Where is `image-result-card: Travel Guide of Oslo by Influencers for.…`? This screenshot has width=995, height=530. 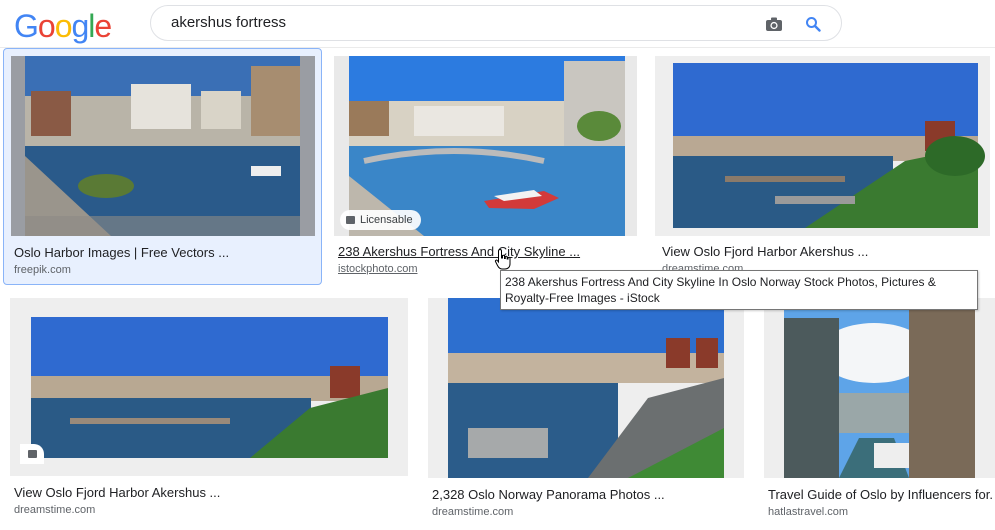 image-result-card: Travel Guide of Oslo by Influencers for.… is located at coordinates (879, 410).